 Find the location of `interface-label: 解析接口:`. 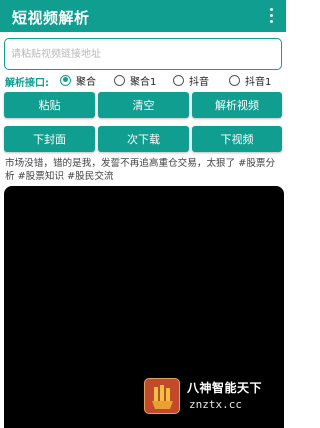

interface-label: 解析接口: is located at coordinates (27, 83).